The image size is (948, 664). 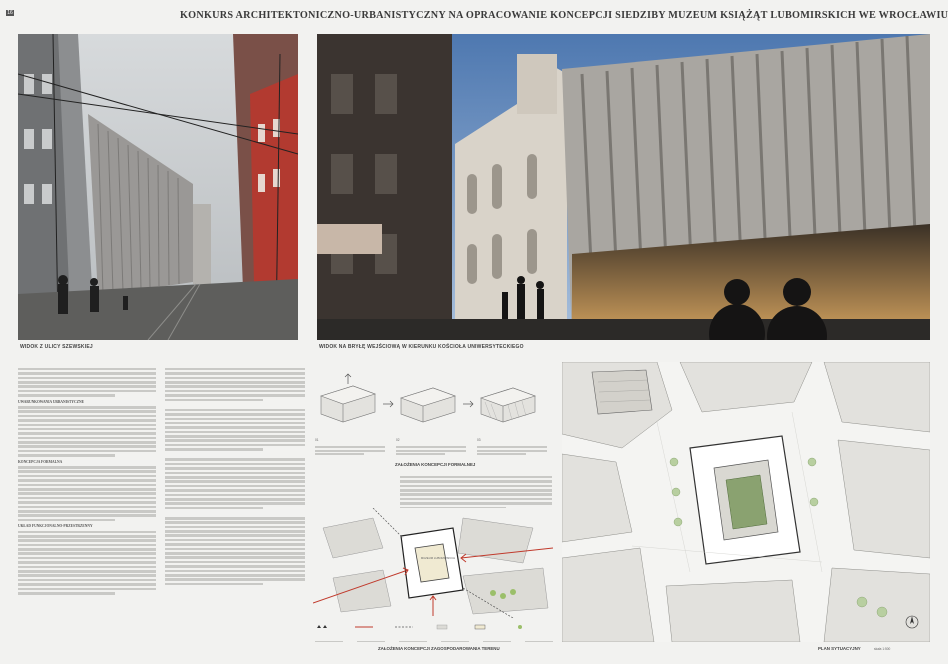 I want to click on street-view-photo, so click(x=158, y=187).